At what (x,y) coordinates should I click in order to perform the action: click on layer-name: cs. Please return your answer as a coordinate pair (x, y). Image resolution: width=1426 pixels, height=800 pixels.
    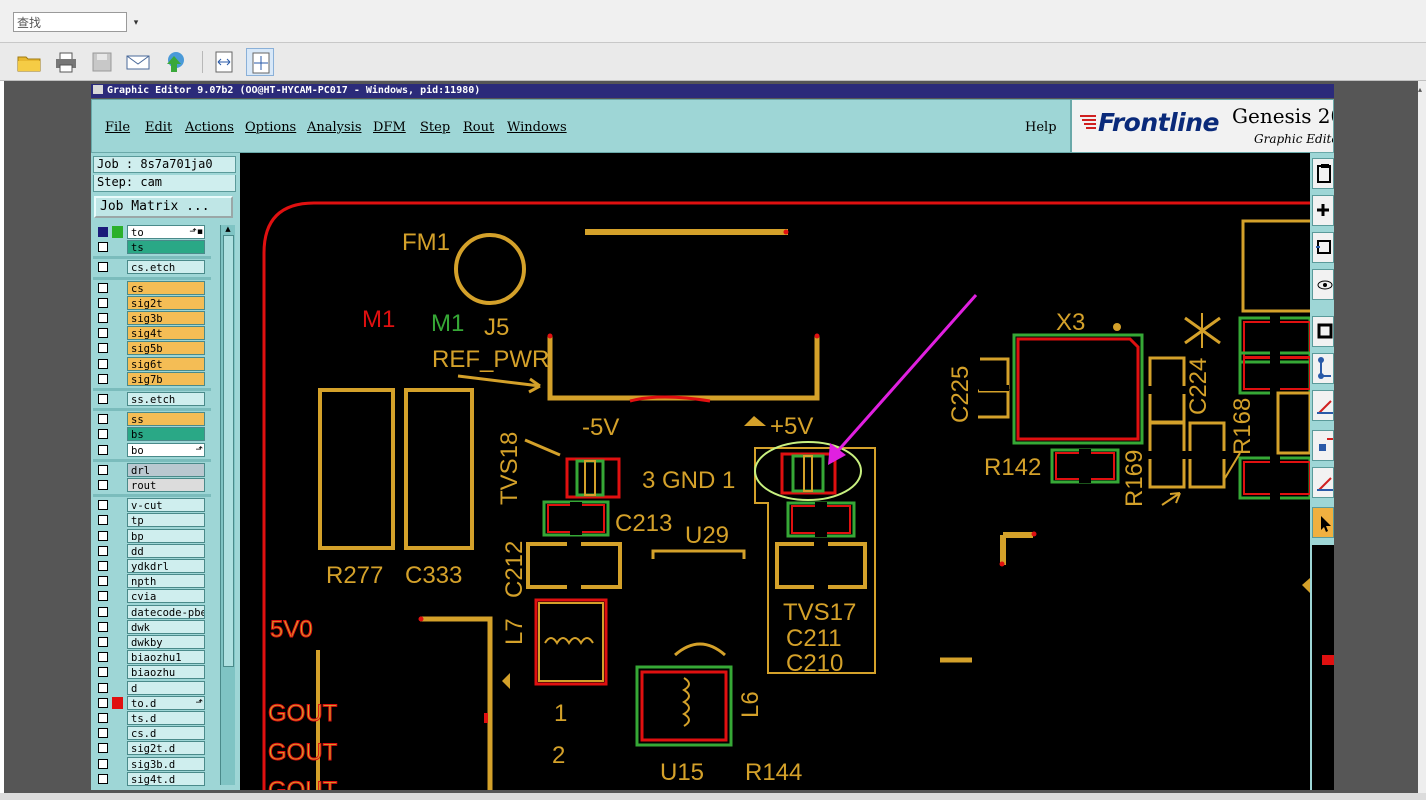
    Looking at the image, I should click on (166, 287).